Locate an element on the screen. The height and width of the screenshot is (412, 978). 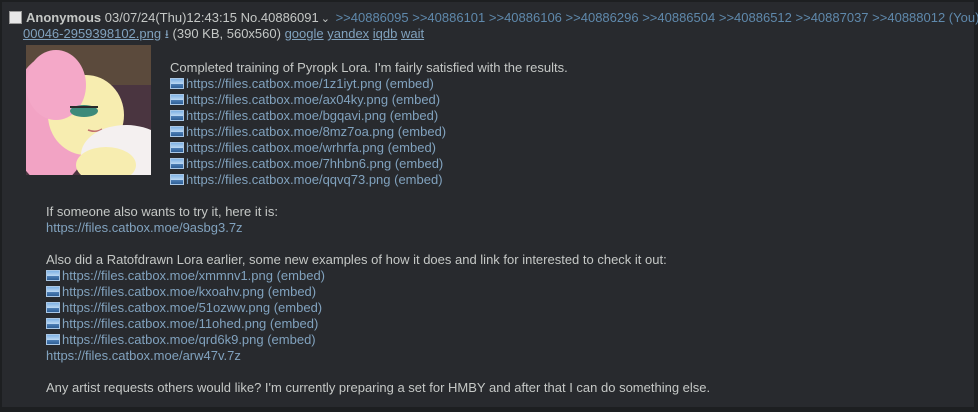
backlink: >>40887037 is located at coordinates (832, 17).